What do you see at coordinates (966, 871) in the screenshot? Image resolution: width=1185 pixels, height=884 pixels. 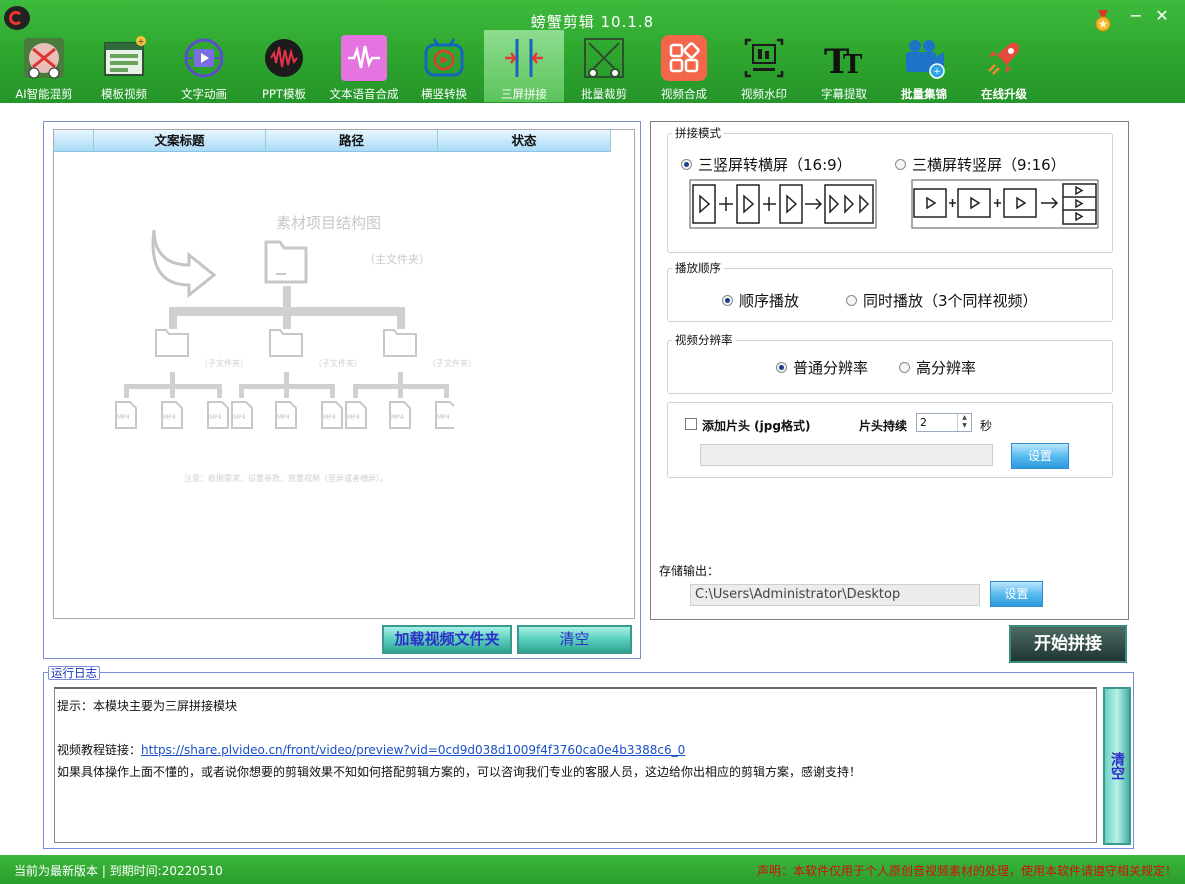 I see `disclaimer-text: 声明：本软件仅用于个人原创音视频素材的处理，使用本软件请遵守相关规定！` at bounding box center [966, 871].